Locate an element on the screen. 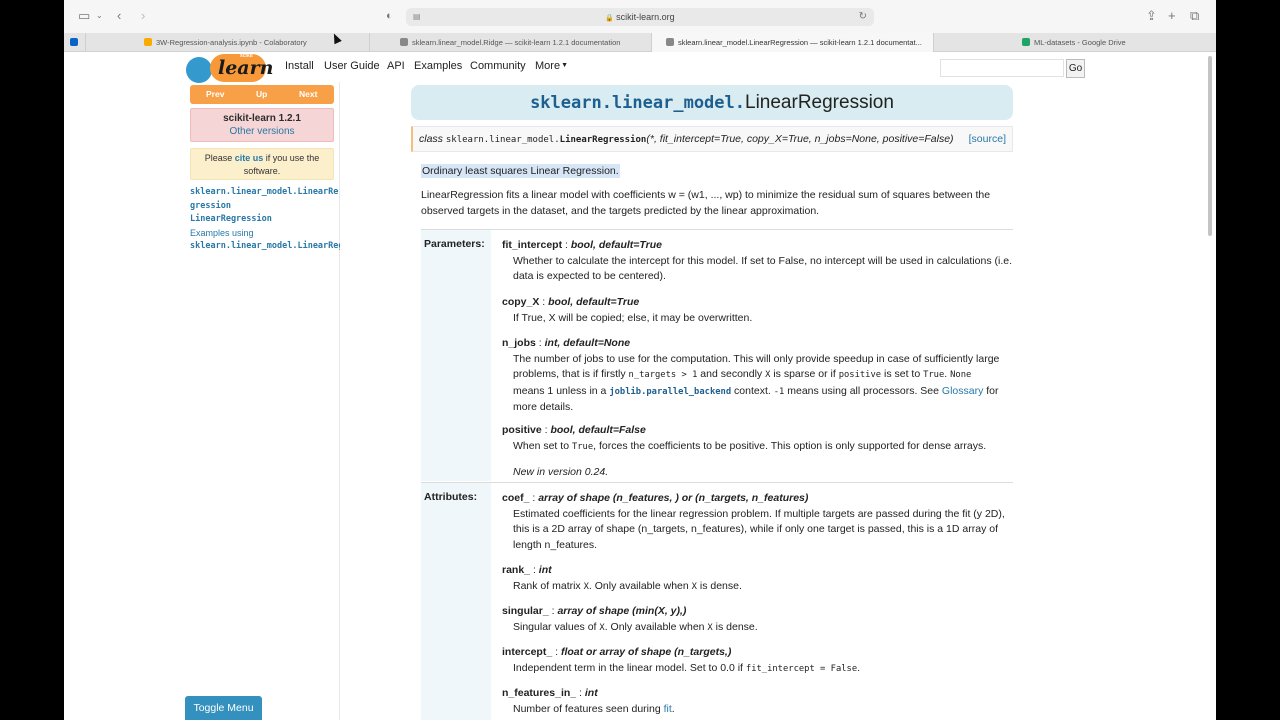 Image resolution: width=1280 pixels, height=720 pixels. nav-install: Install is located at coordinates (299, 66).